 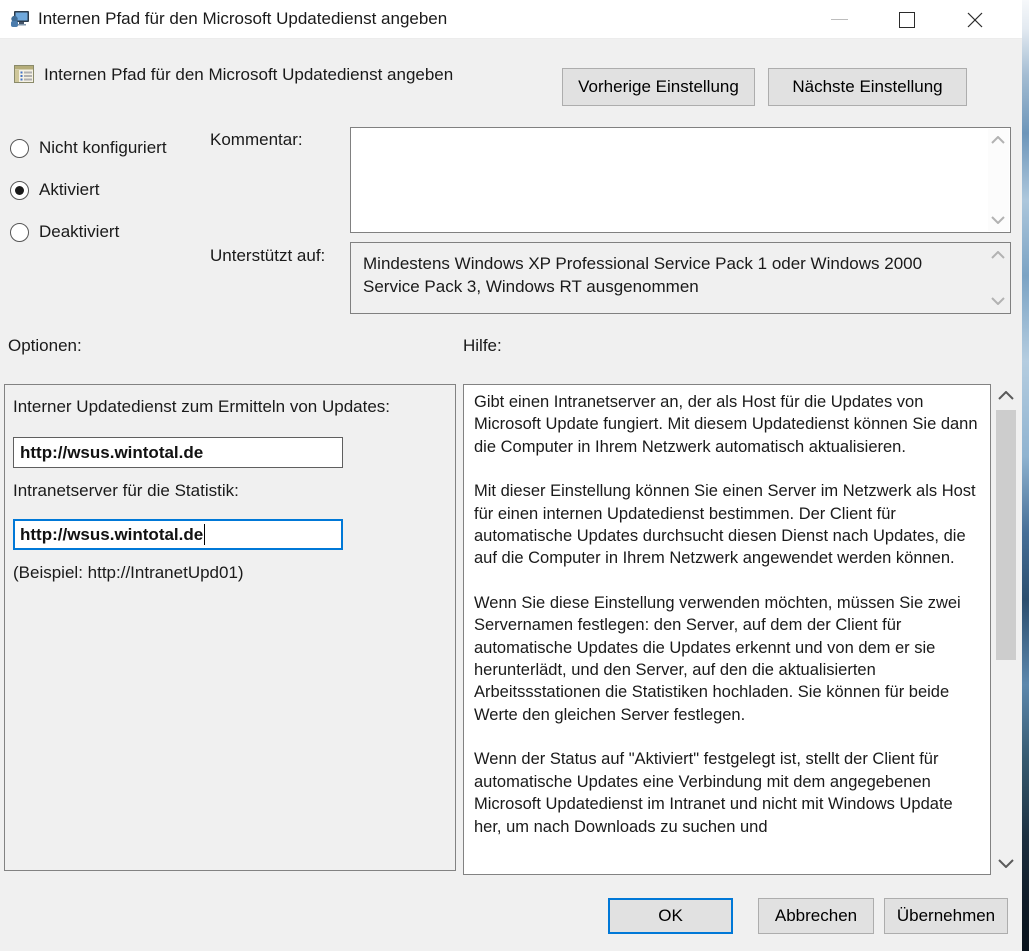 What do you see at coordinates (268, 255) in the screenshot?
I see `supported-on-label: Unterstützt auf:` at bounding box center [268, 255].